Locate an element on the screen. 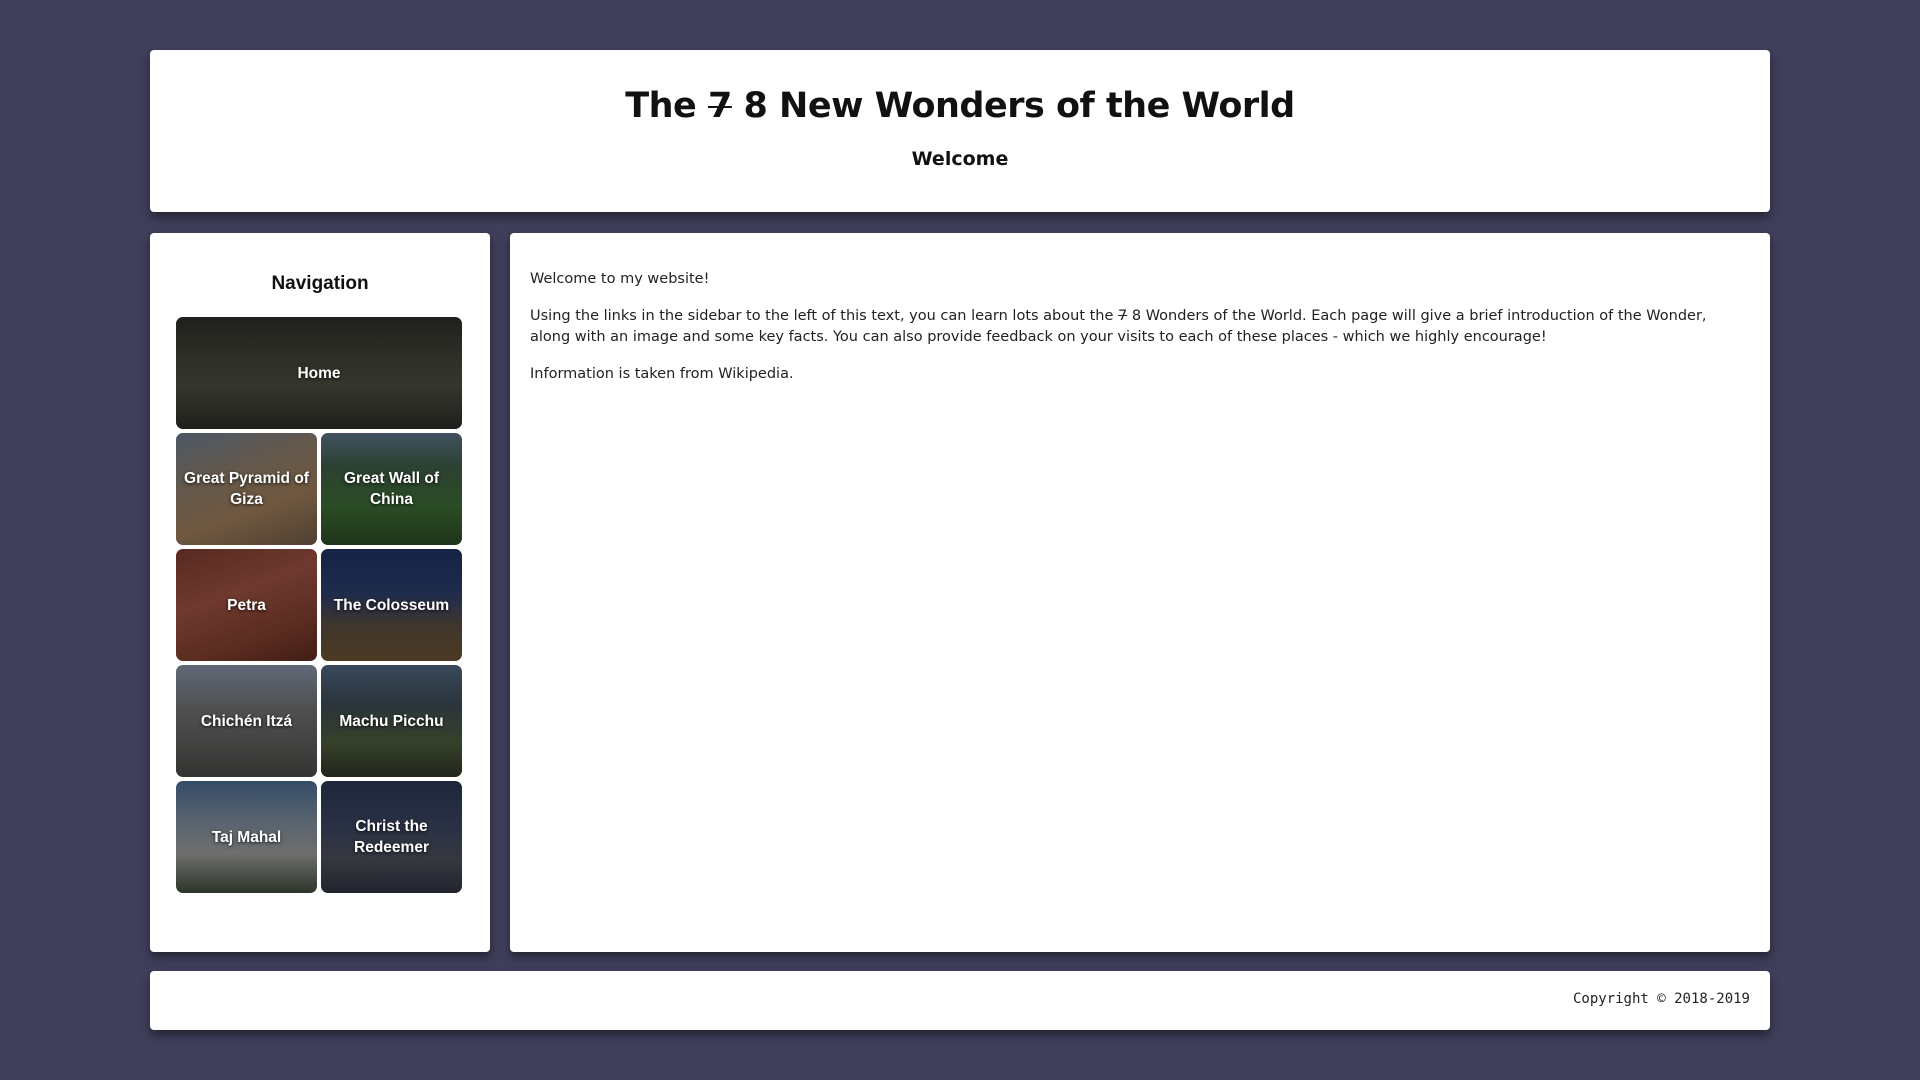 This screenshot has height=1080, width=1920. nav-link-label: Christ the Redeemer is located at coordinates (391, 837).